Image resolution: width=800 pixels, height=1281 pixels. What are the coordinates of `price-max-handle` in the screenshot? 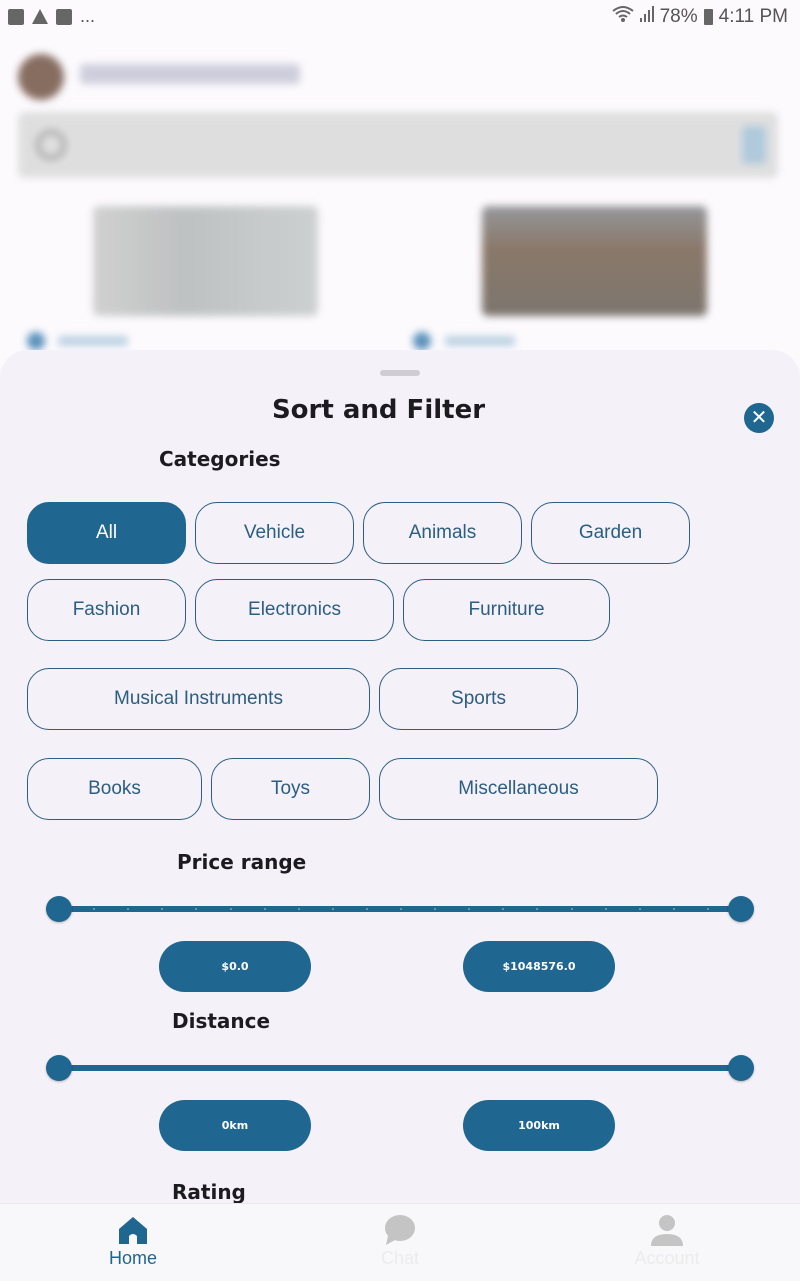 It's located at (741, 909).